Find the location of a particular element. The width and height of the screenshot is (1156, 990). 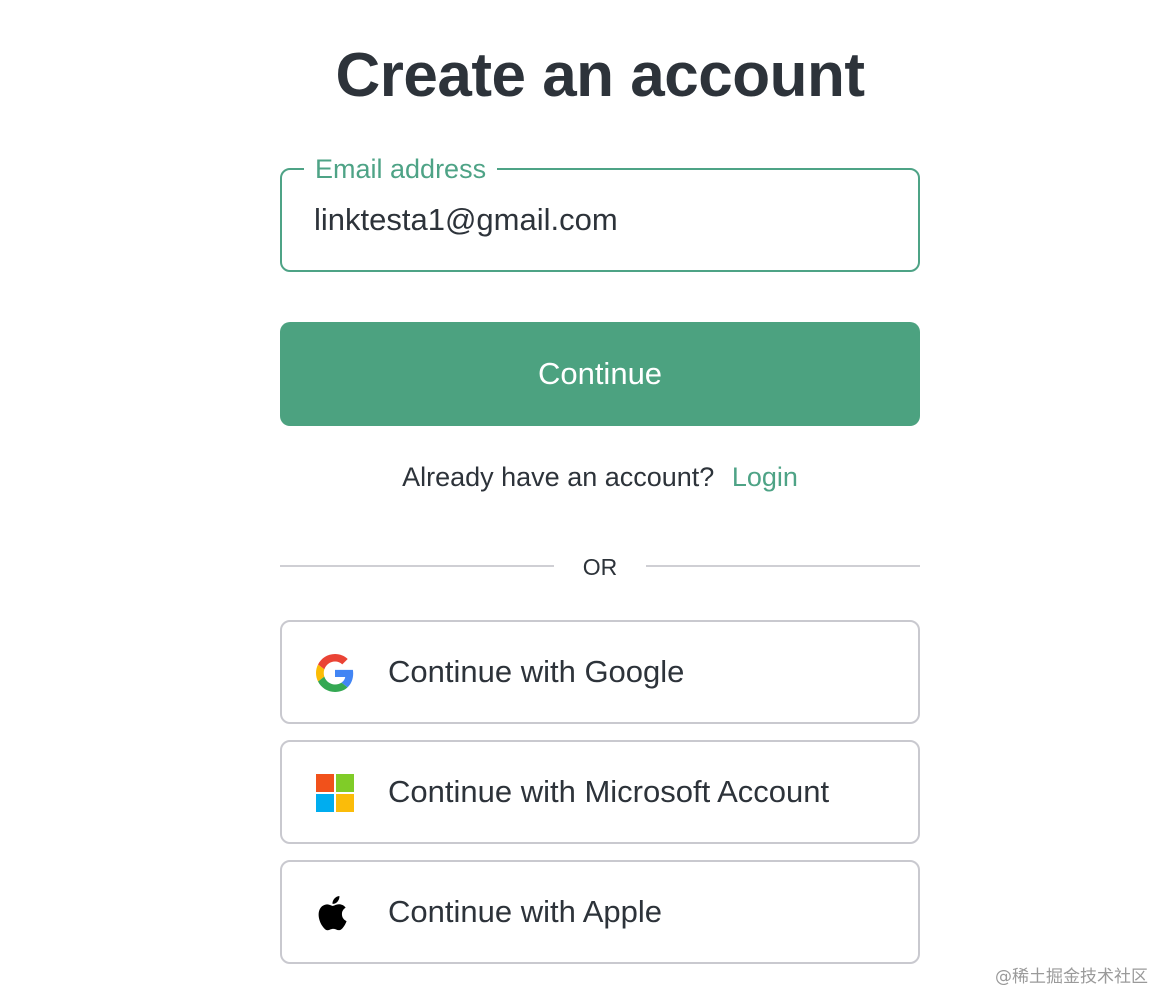

divider-left is located at coordinates (417, 566).